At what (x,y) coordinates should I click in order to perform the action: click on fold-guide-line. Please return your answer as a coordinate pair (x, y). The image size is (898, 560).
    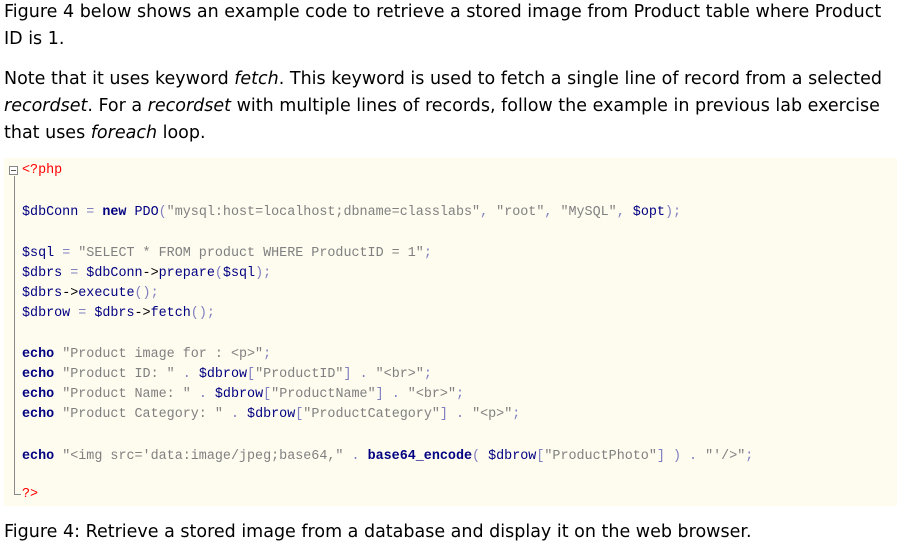
    Looking at the image, I should click on (14, 335).